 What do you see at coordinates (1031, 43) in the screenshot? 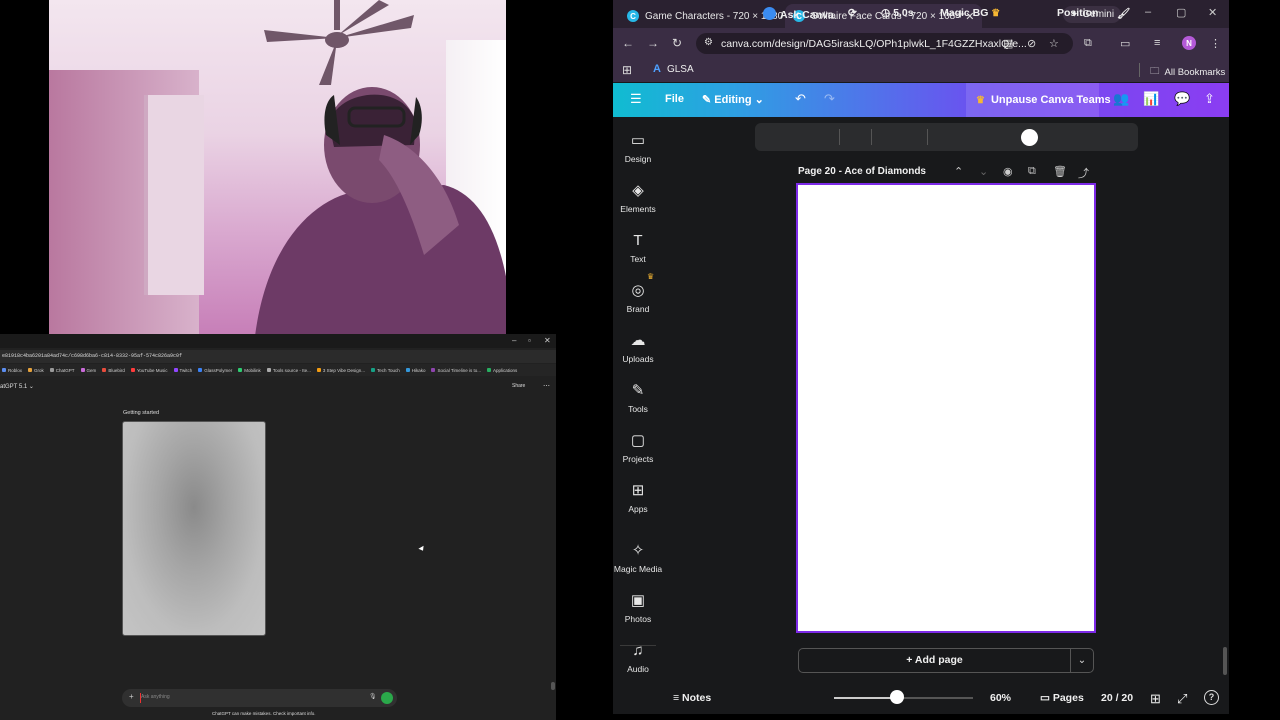
I see `eye-off-icon: ⊘` at bounding box center [1031, 43].